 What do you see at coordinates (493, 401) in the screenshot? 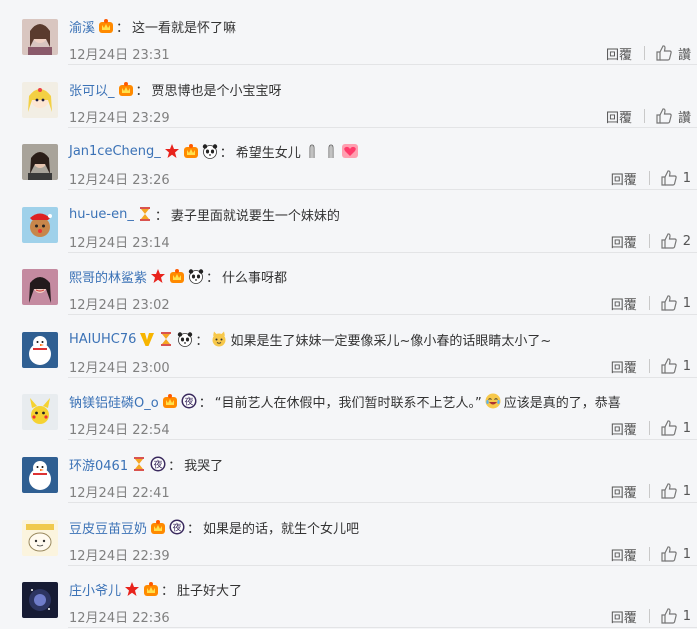
I see `laugh-cry-emoji-icon` at bounding box center [493, 401].